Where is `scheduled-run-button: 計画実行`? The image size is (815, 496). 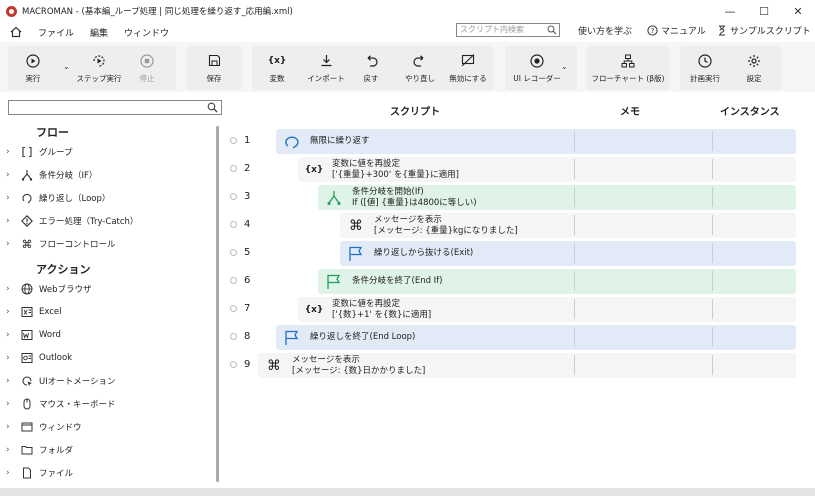
scheduled-run-button: 計画実行 is located at coordinates (705, 68).